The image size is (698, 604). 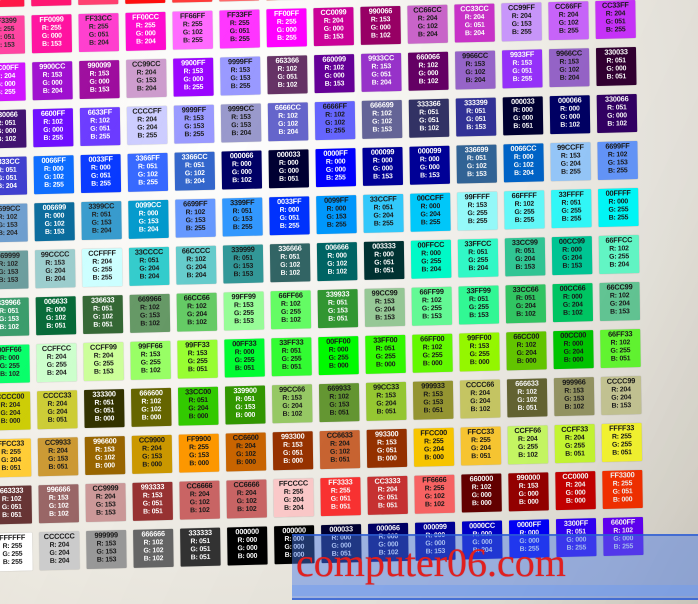 What do you see at coordinates (151, 407) in the screenshot?
I see `color-swatch: 666600 R: 102 G: 102 B: 000` at bounding box center [151, 407].